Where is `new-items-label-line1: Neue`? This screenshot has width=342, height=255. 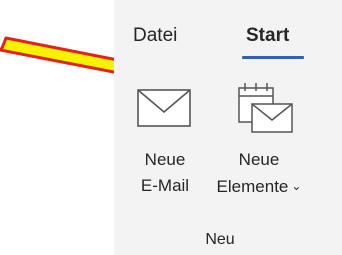
new-items-label-line1: Neue is located at coordinates (259, 159).